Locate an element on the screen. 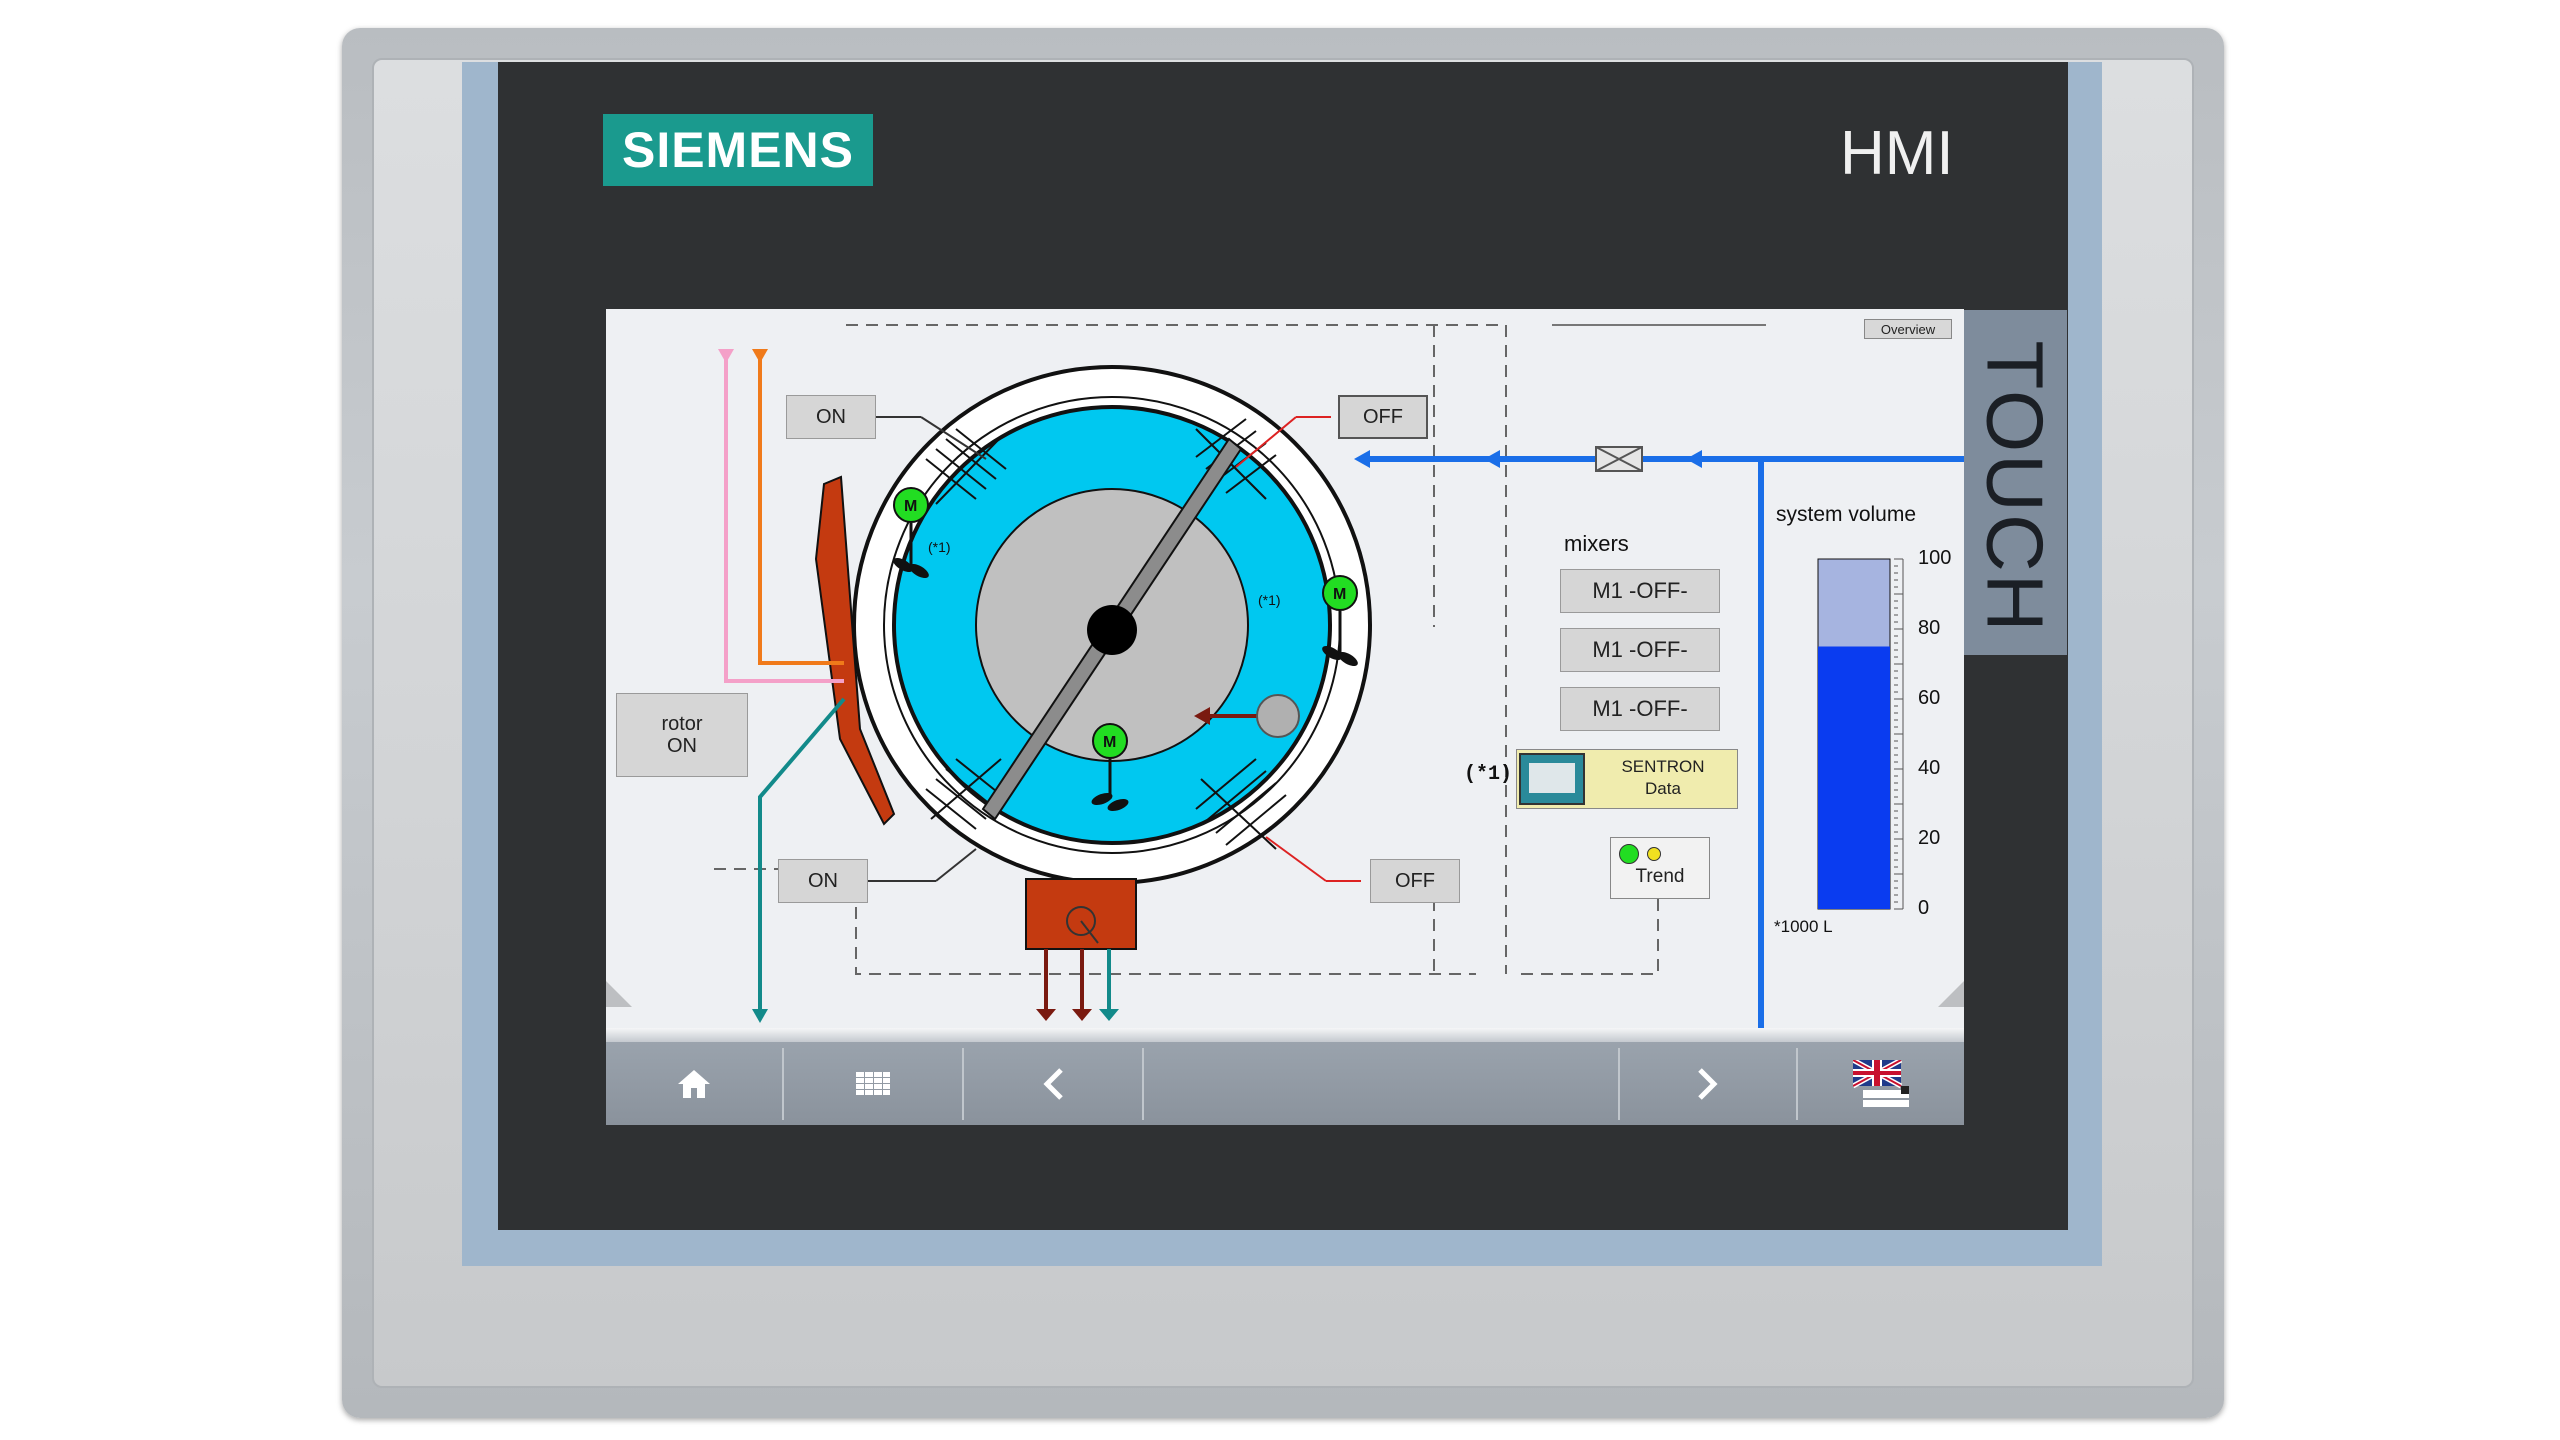 The width and height of the screenshot is (2560, 1440). rotor-button-line2: ON is located at coordinates (682, 746).